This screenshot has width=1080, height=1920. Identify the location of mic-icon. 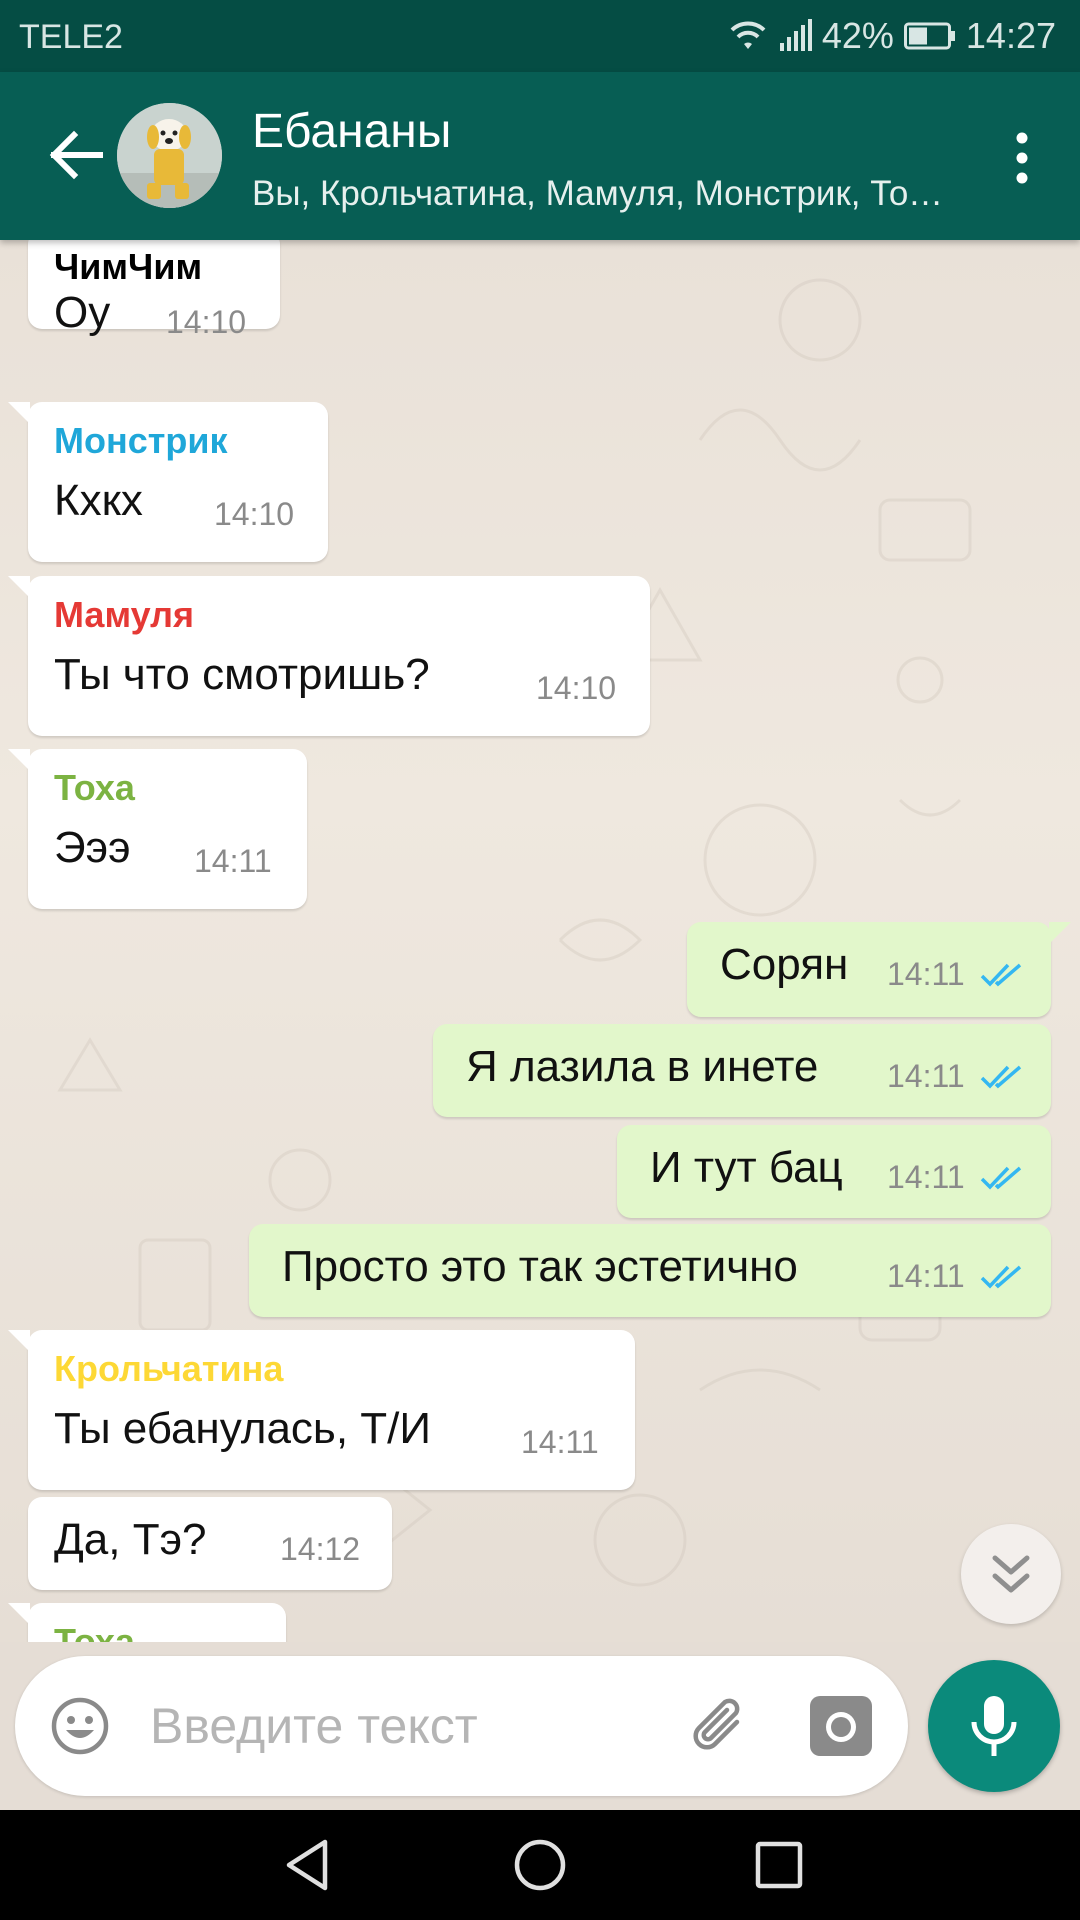
(994, 1726).